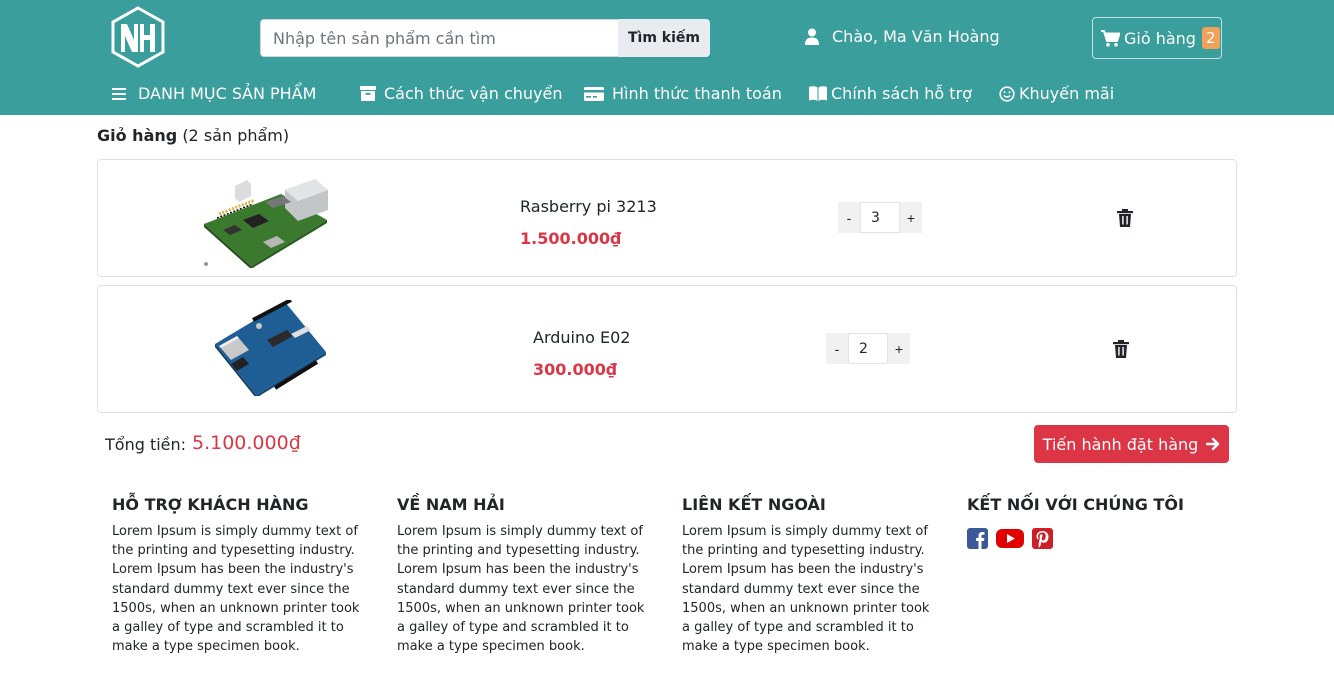 The width and height of the screenshot is (1334, 697). I want to click on product-name: Rasberry pi 3213, so click(588, 206).